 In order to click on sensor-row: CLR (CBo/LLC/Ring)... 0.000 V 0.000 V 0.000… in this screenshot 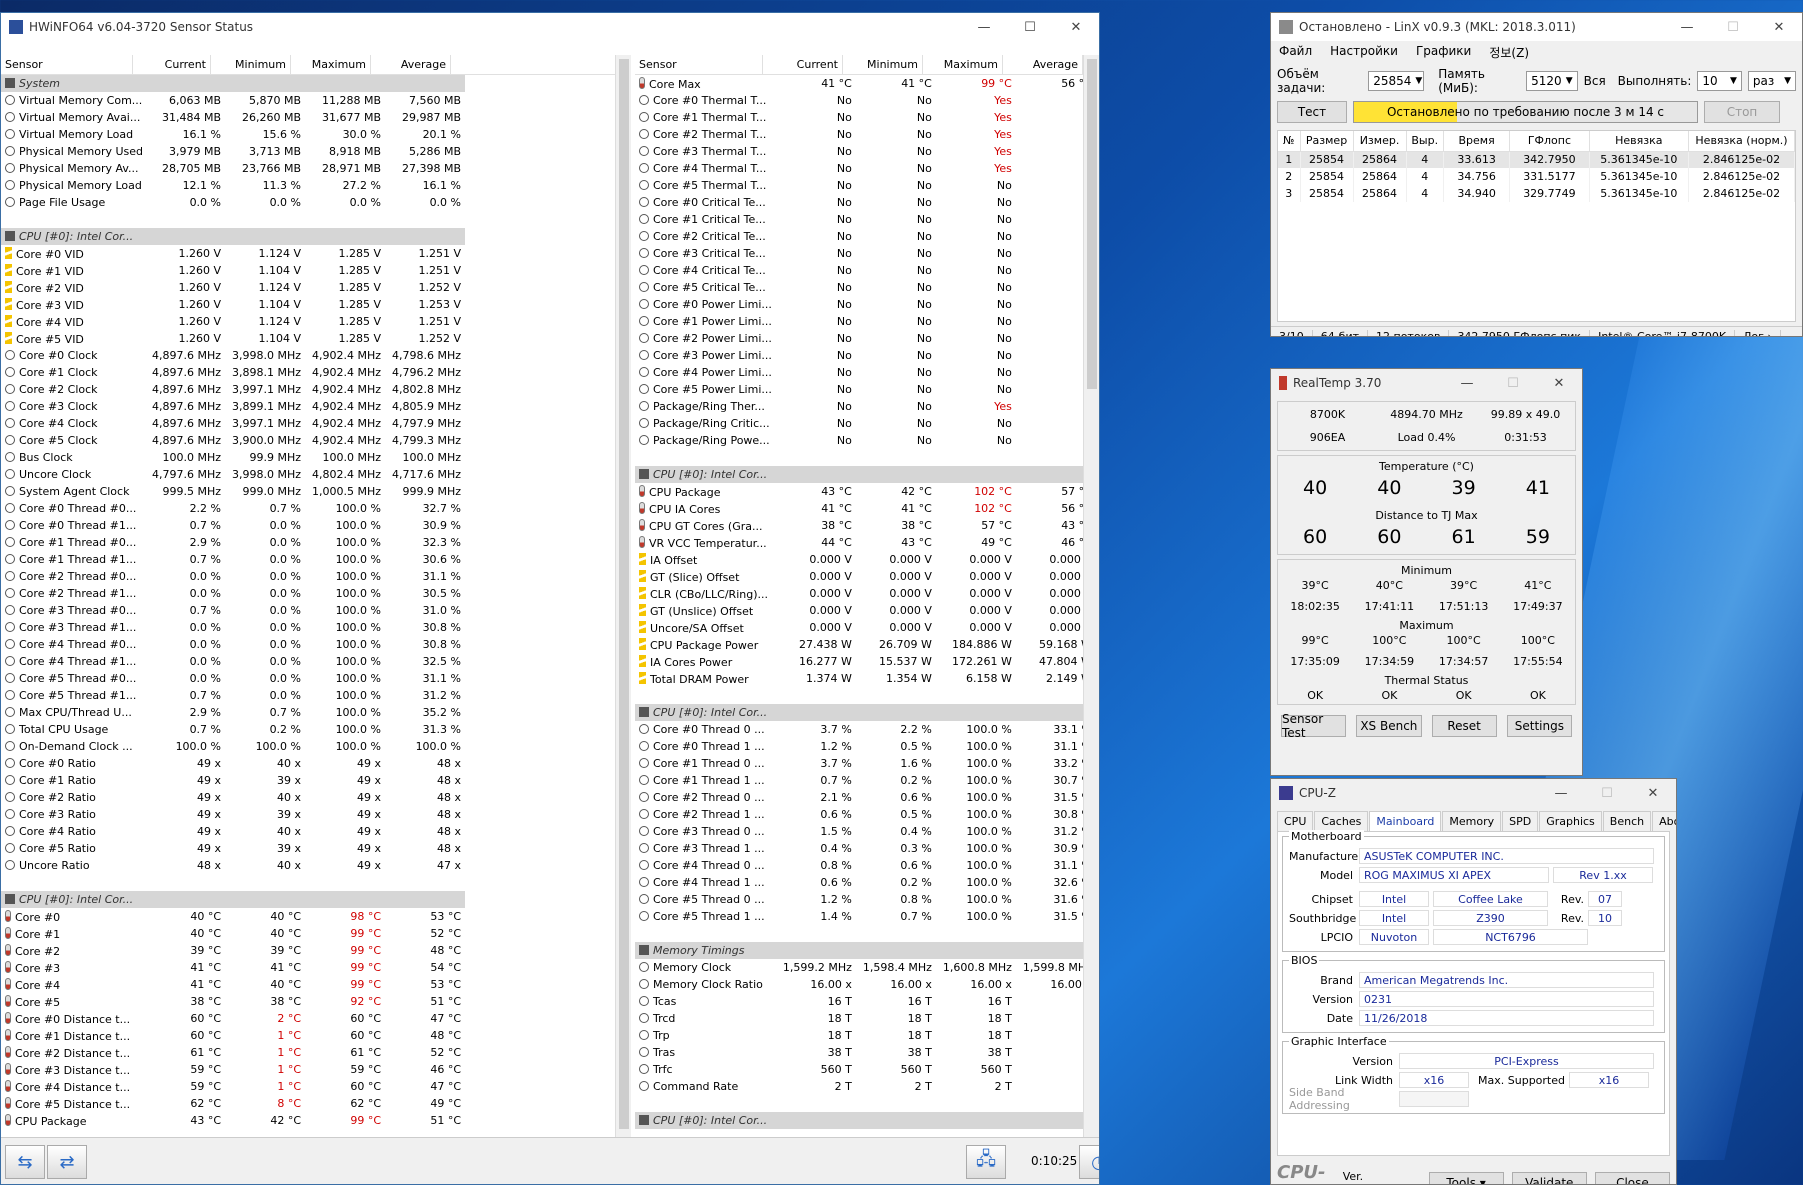, I will do `click(865, 593)`.